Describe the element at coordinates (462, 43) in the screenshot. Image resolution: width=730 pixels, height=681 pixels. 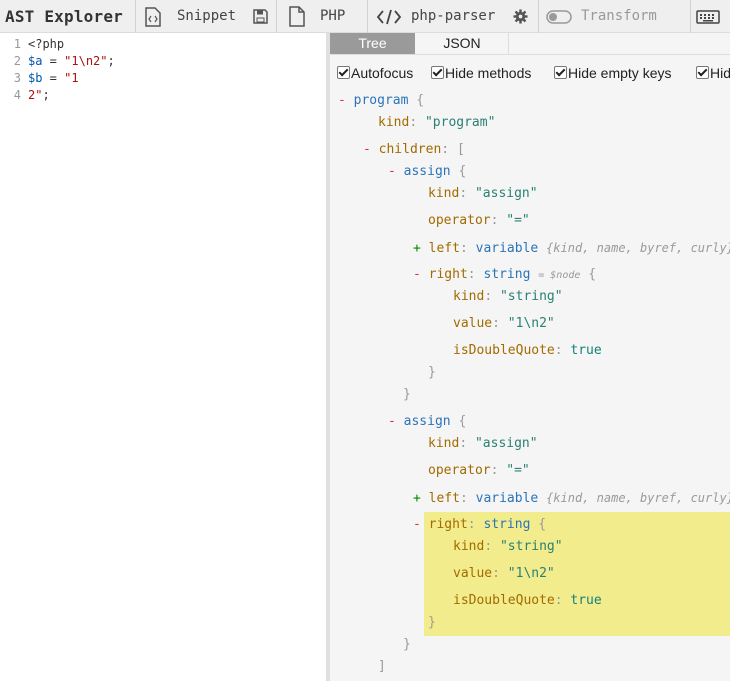
I see `tab-json: JSON` at that location.